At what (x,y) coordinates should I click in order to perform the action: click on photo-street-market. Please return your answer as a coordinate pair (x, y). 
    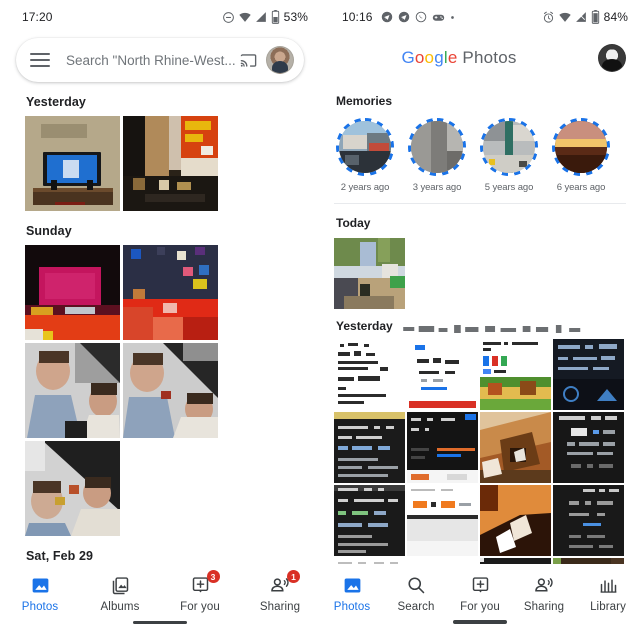
    Looking at the image, I should click on (170, 163).